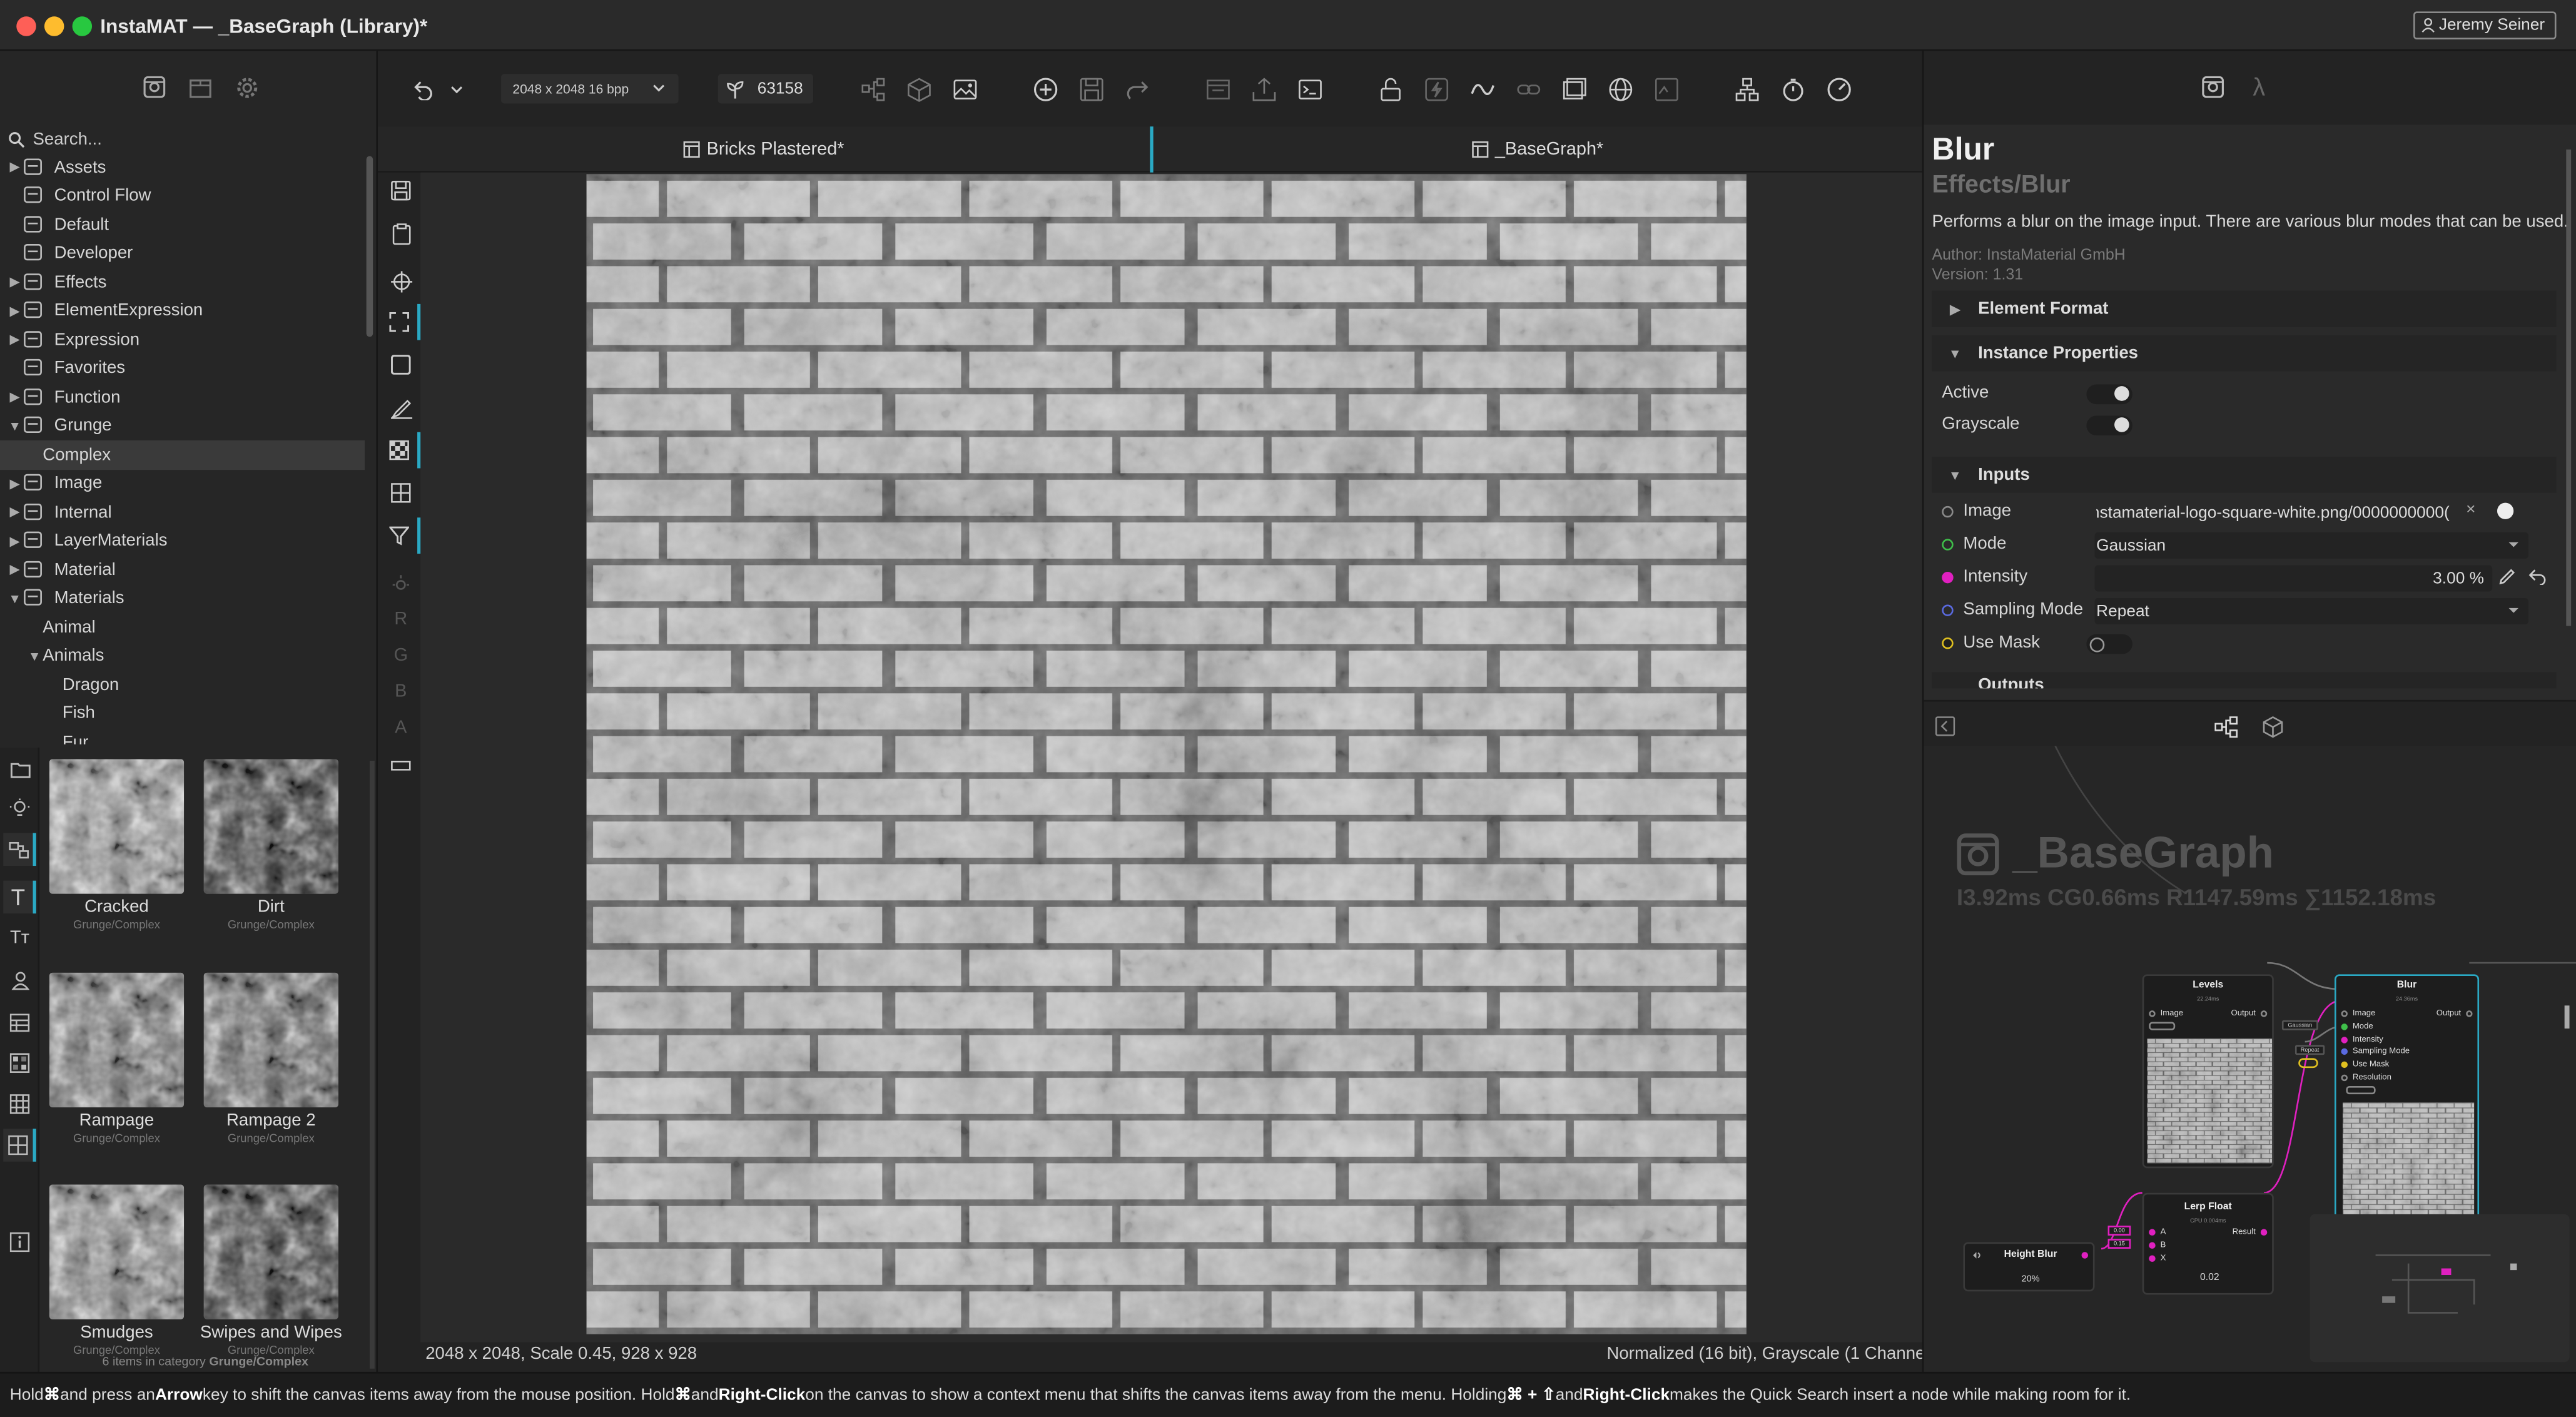 This screenshot has width=2576, height=1417. What do you see at coordinates (1090, 89) in the screenshot?
I see `save-icon` at bounding box center [1090, 89].